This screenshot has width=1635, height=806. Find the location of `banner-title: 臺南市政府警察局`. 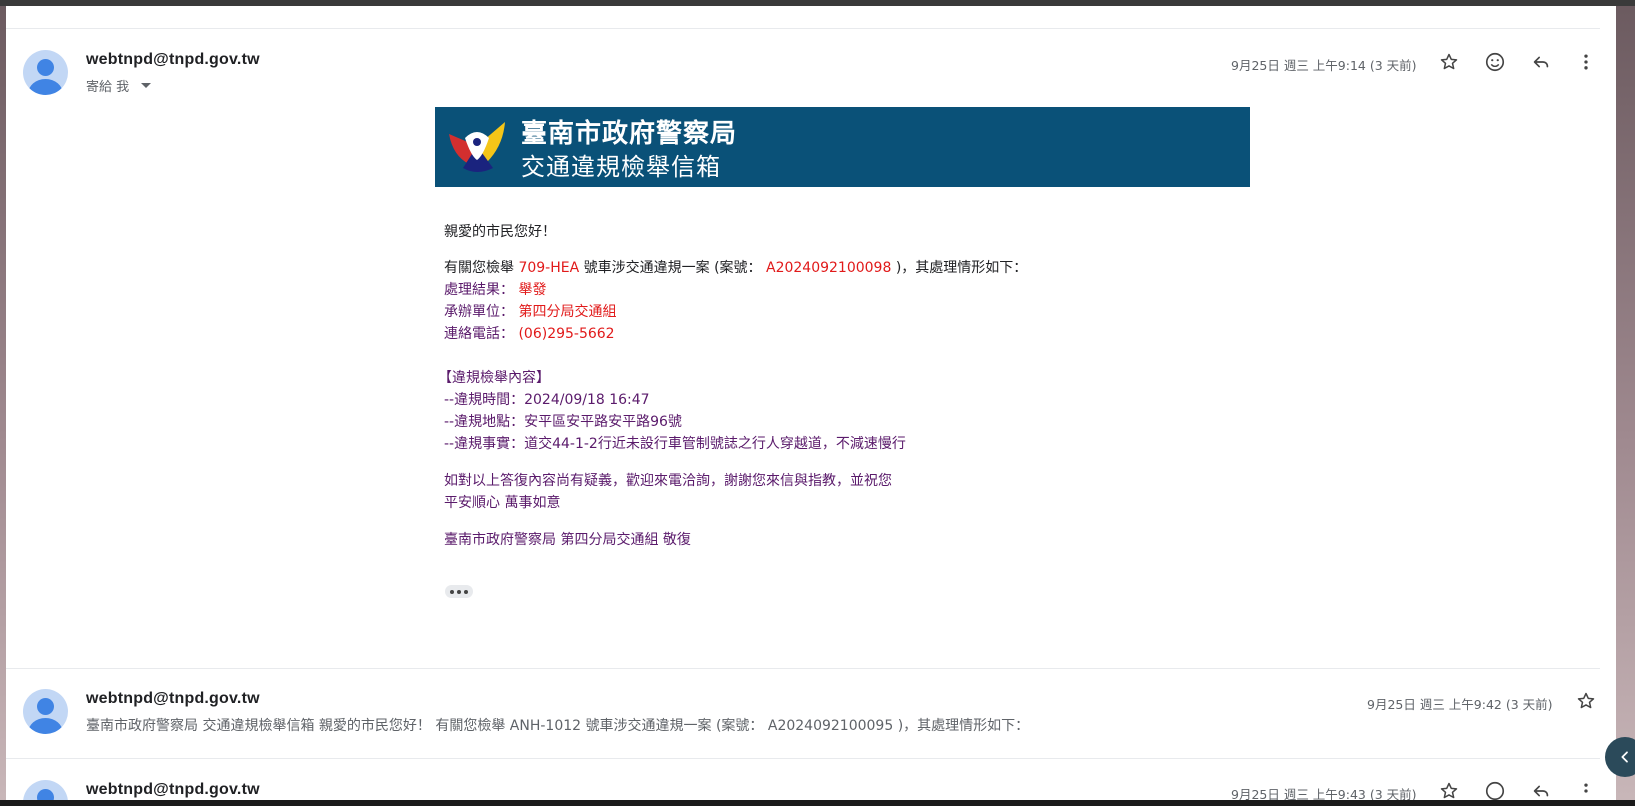

banner-title: 臺南市政府警察局 is located at coordinates (629, 134).